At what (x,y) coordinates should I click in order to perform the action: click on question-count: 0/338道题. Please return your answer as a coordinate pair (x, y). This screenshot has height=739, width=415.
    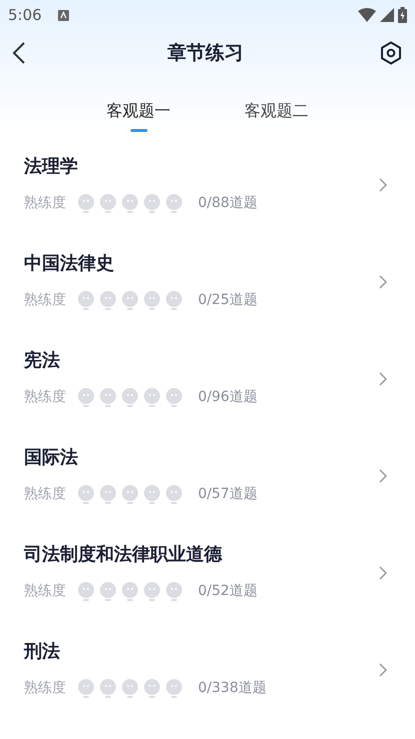
    Looking at the image, I should click on (232, 688).